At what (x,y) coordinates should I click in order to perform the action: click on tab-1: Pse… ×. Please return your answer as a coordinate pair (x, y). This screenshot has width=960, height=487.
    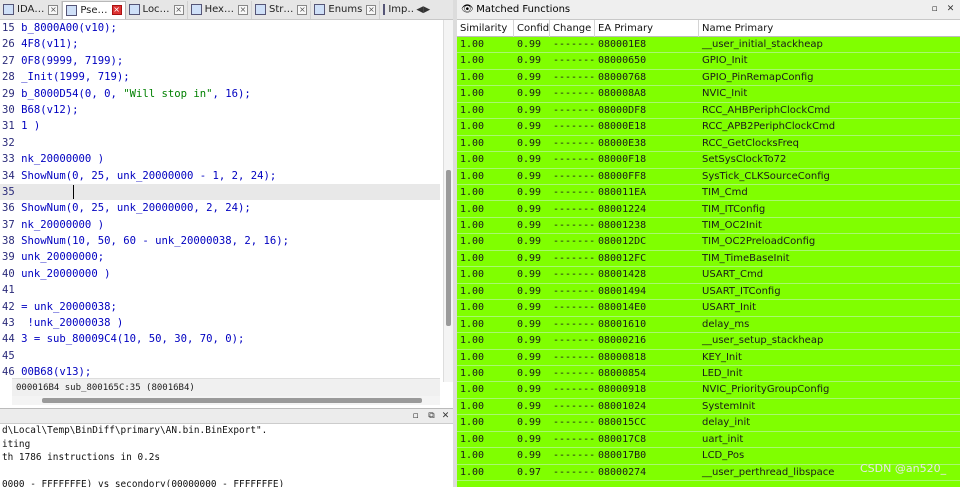
    Looking at the image, I should click on (94, 9).